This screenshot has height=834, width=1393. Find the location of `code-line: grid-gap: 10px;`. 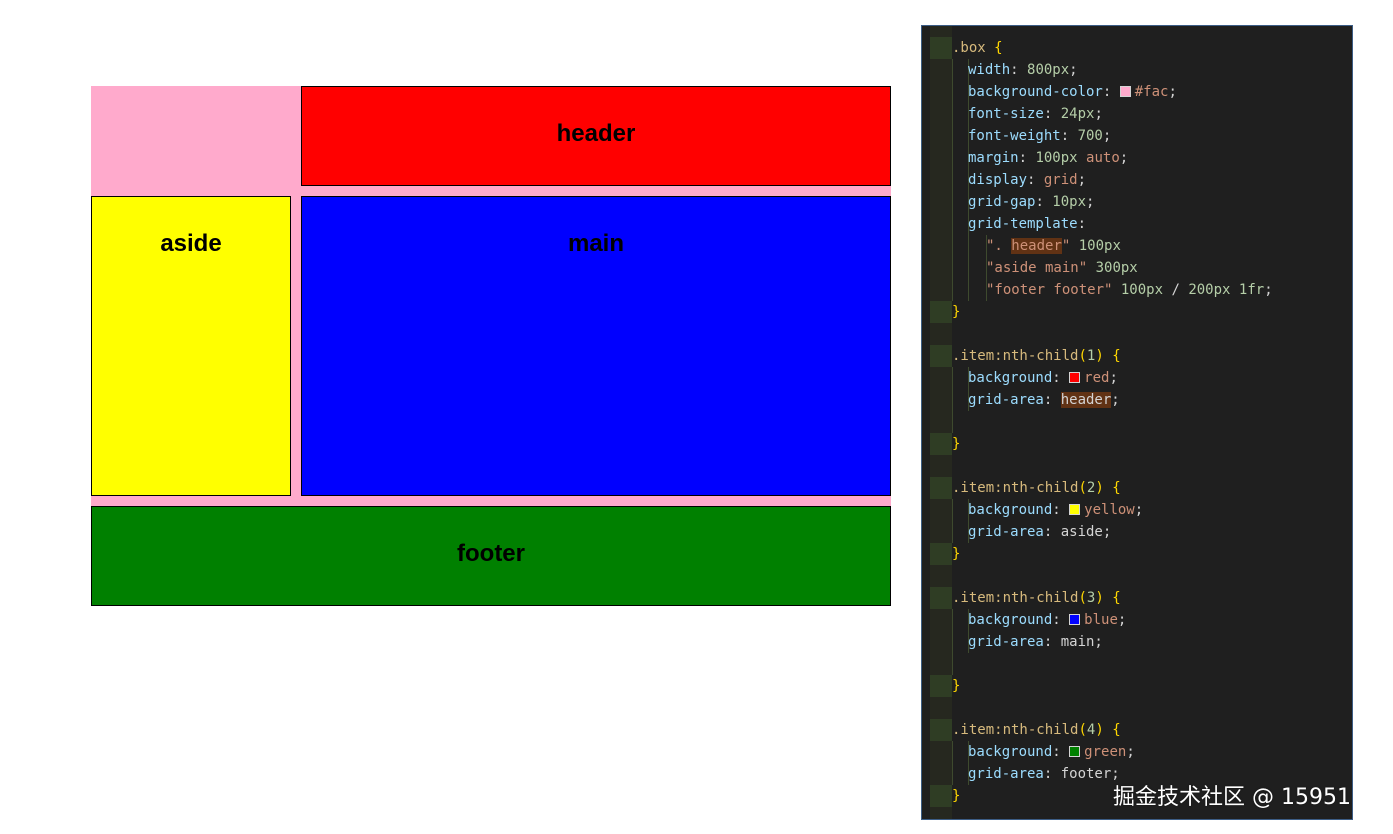

code-line: grid-gap: 10px; is located at coordinates (1137, 202).